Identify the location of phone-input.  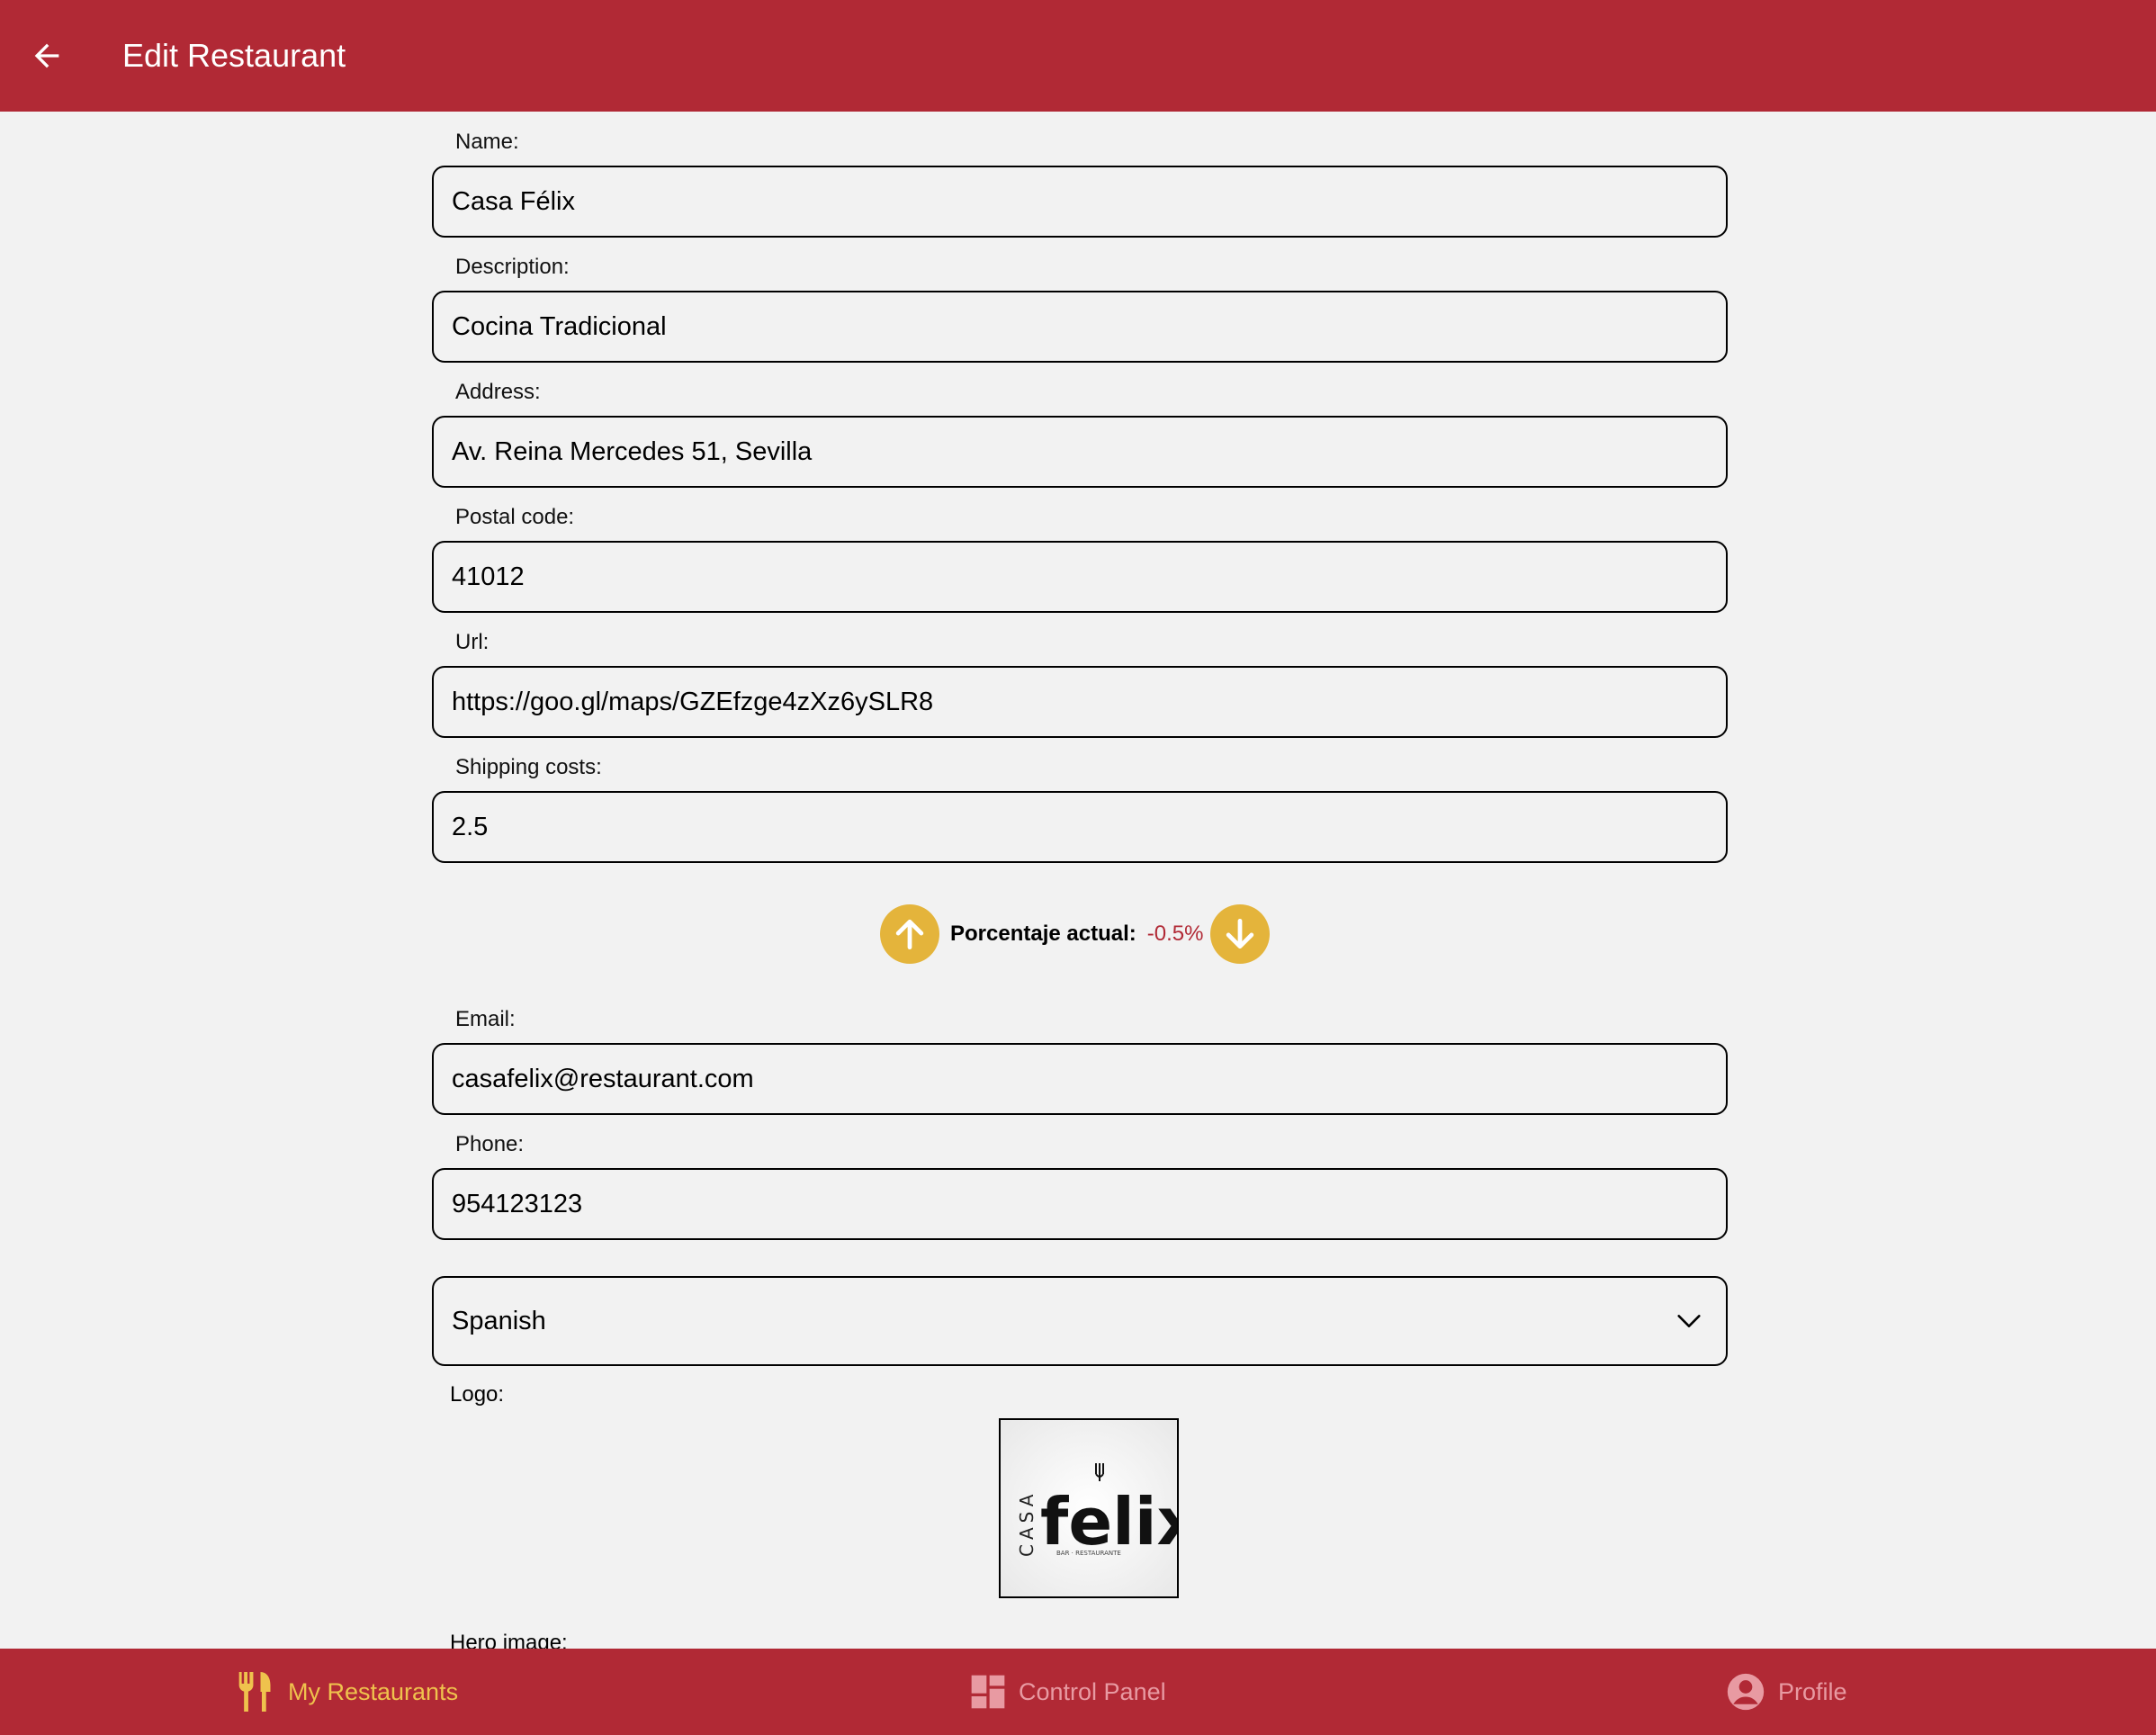
(1080, 1204).